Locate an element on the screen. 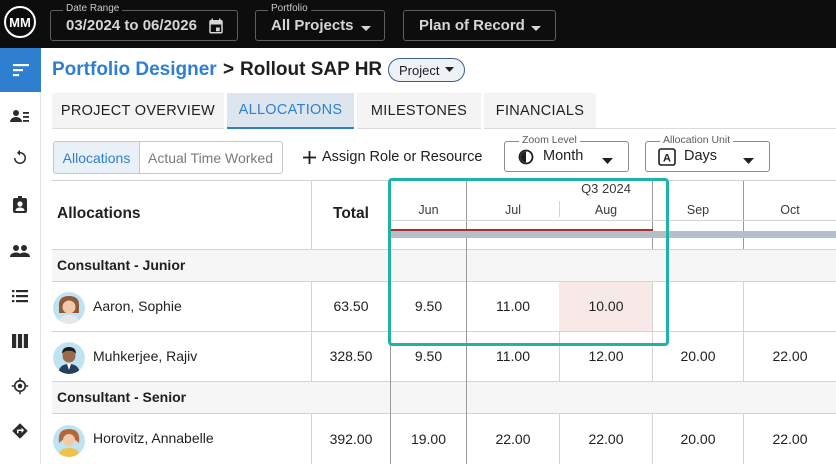 This screenshot has width=836, height=464. zoom-level-label: Zoom Level is located at coordinates (549, 140).